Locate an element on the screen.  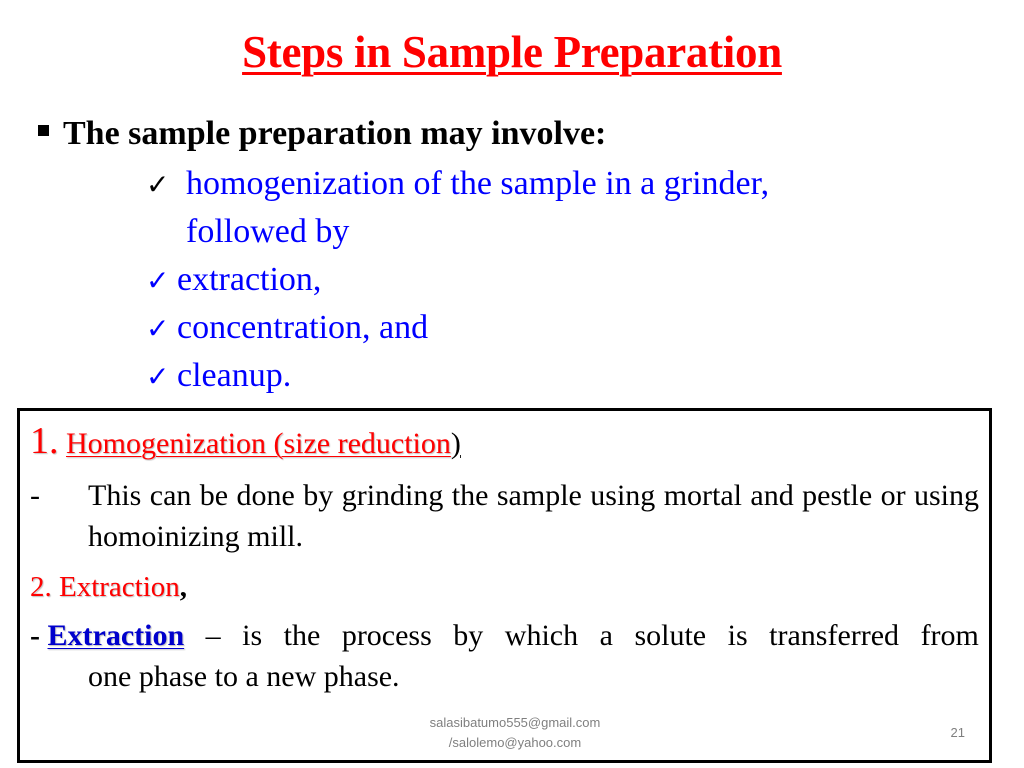
section-2-line-2: one phase to a new phase. is located at coordinates (244, 676).